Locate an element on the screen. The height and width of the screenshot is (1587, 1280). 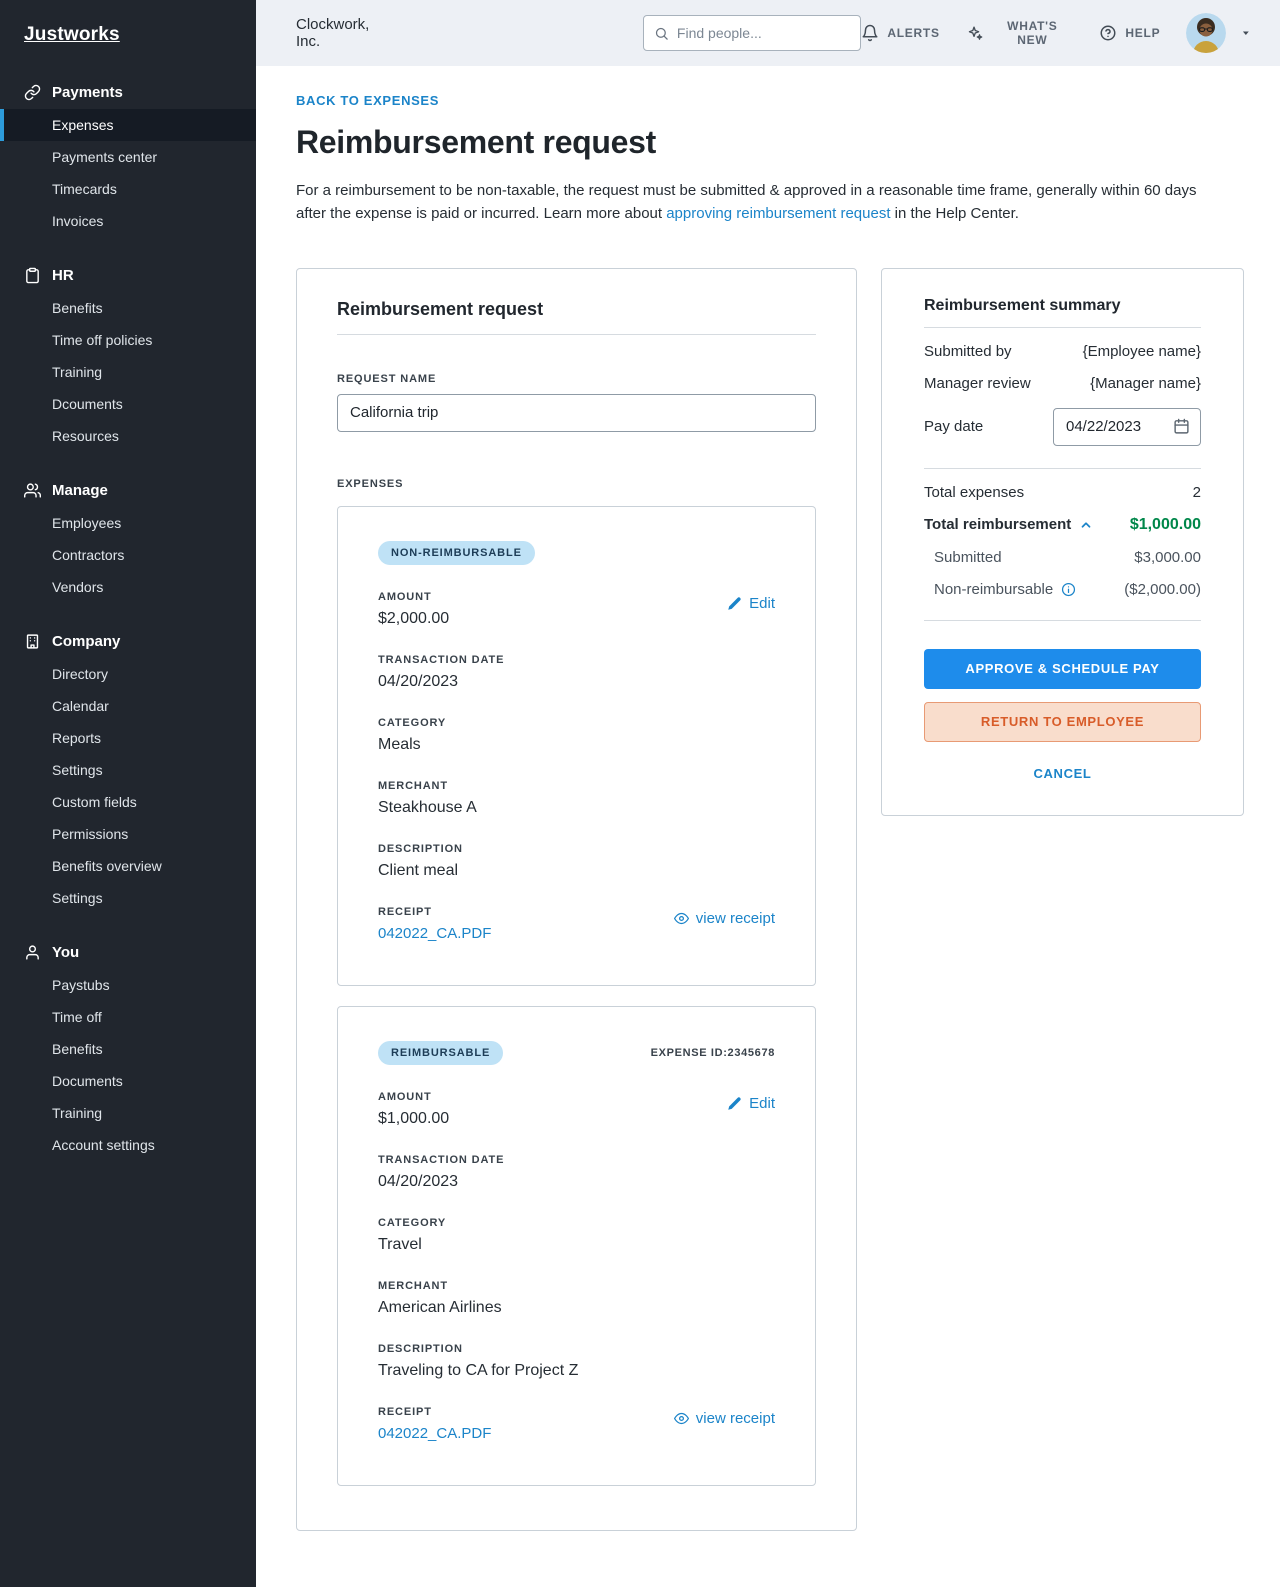
sidebar-item-expenses: Expenses is located at coordinates (128, 125).